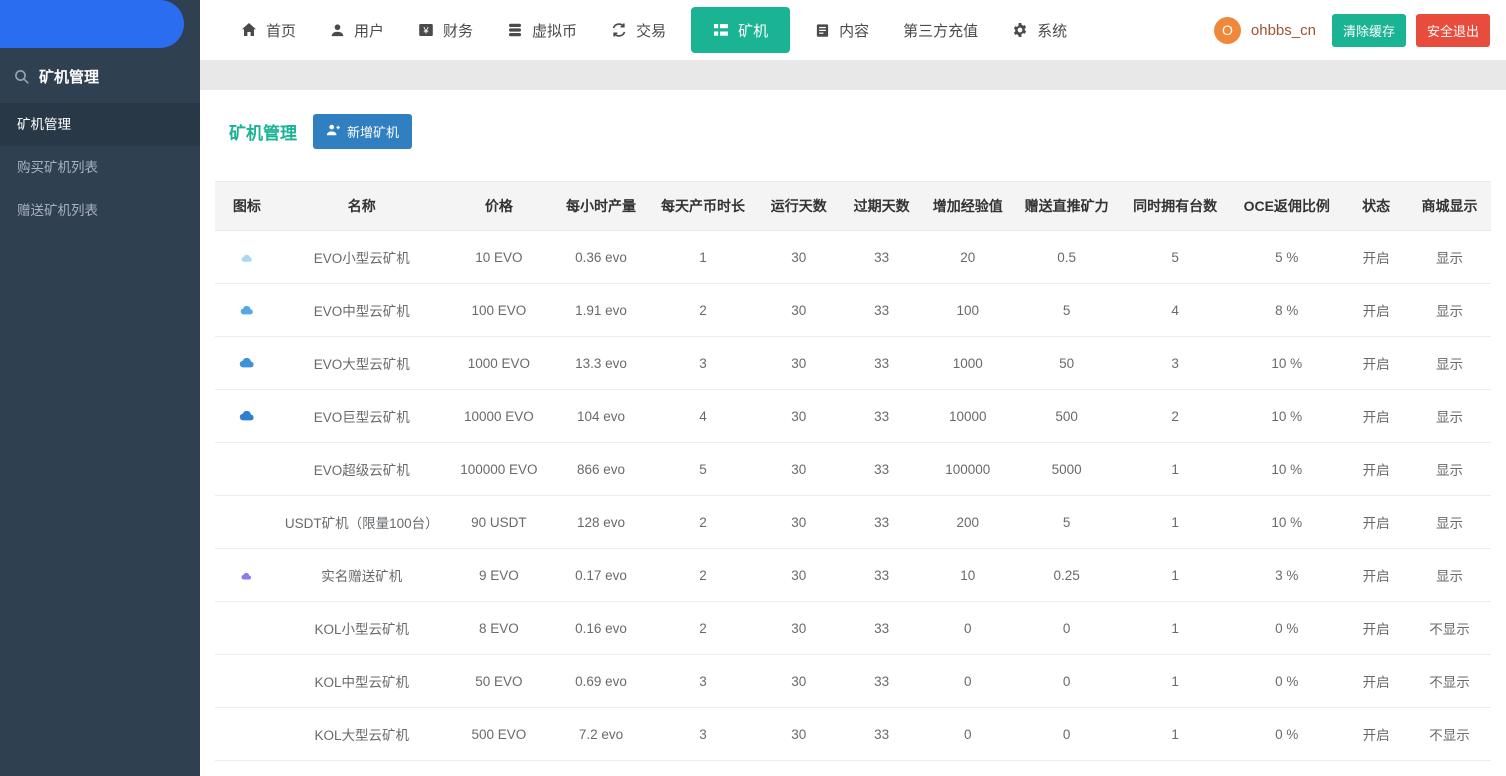 The image size is (1506, 776). I want to click on cell-name: KOL中型云矿机, so click(361, 681).